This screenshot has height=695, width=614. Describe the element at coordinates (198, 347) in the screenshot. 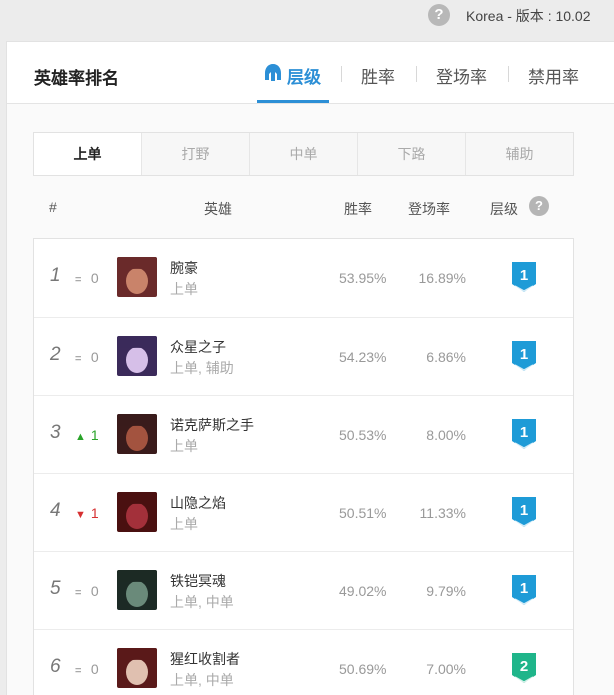

I see `hero-name: 众星之子` at that location.